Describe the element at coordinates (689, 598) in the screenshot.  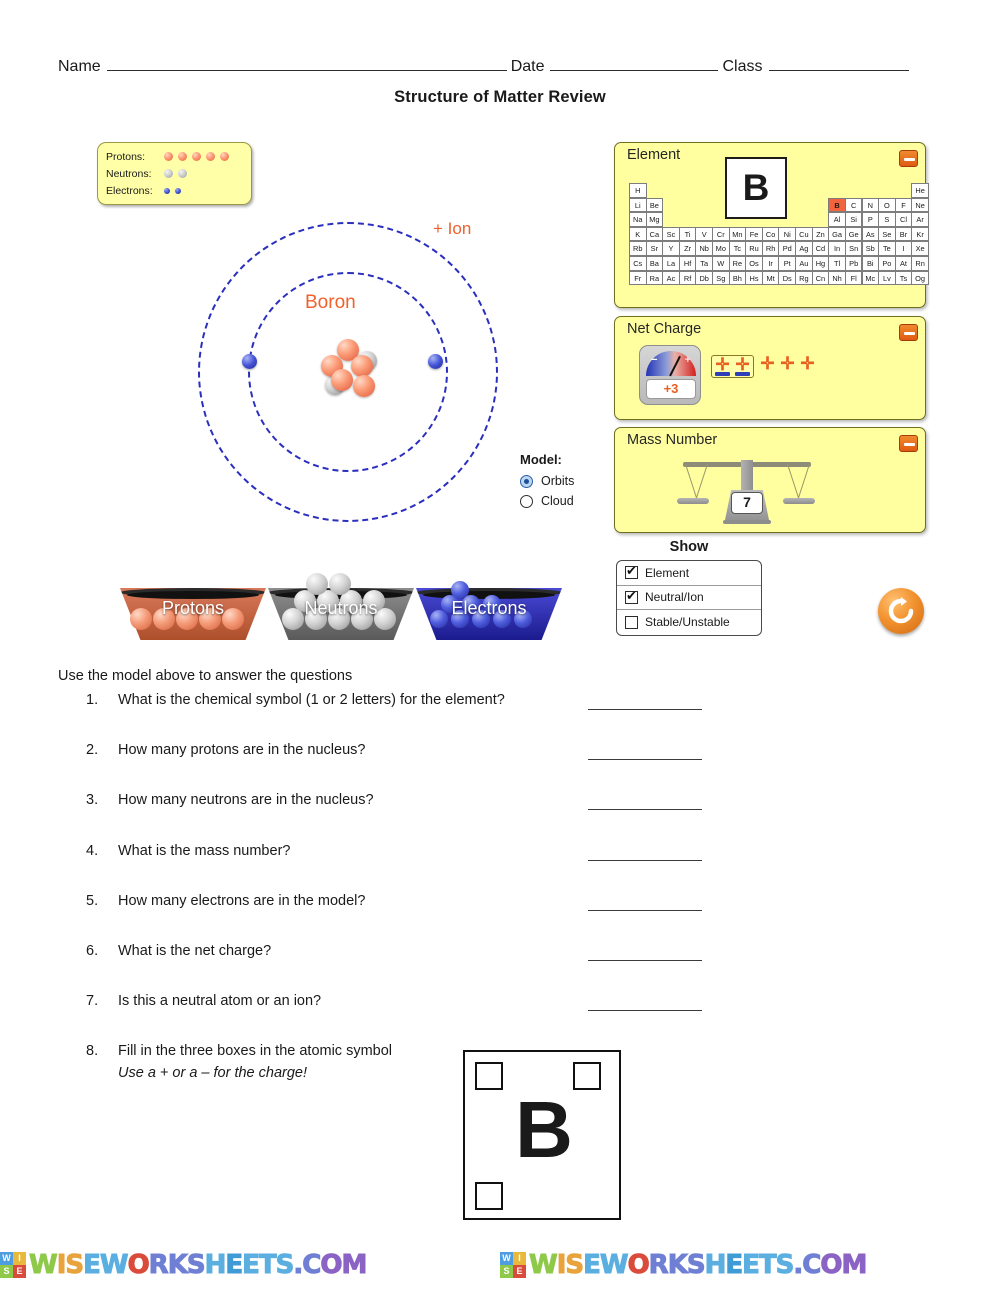
I see `show-item-neutral-ion: Neutral/Ion` at that location.